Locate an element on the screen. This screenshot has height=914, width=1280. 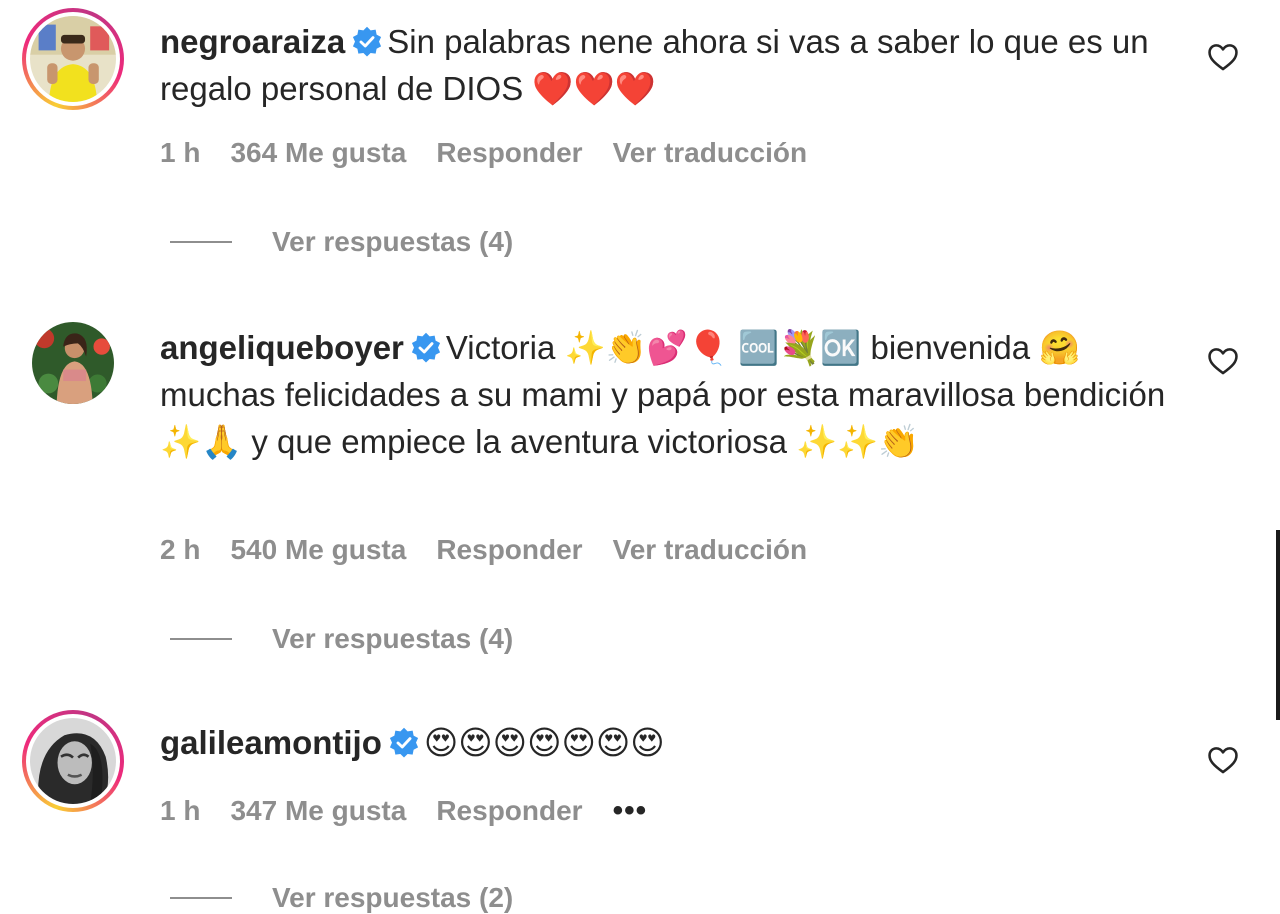
comment-body: galileamontijo 😍😍😍😍😍😍😍 is located at coordinates (665, 742).